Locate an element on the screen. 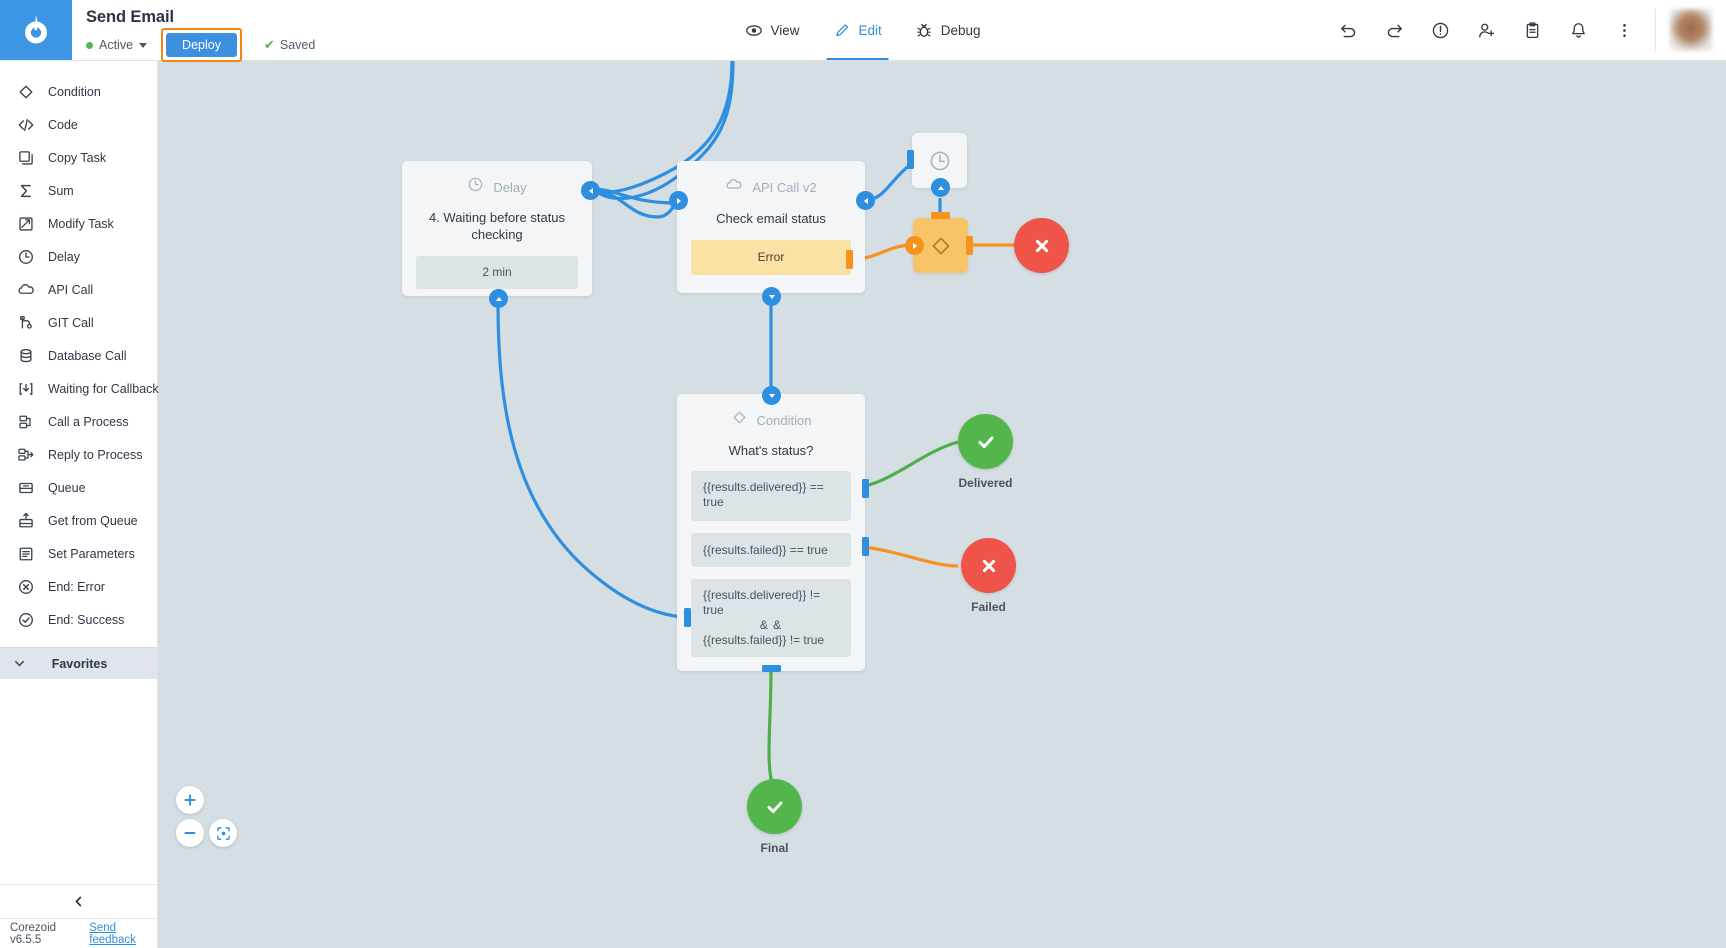 This screenshot has height=948, width=1726. add-user-icon is located at coordinates (1486, 30).